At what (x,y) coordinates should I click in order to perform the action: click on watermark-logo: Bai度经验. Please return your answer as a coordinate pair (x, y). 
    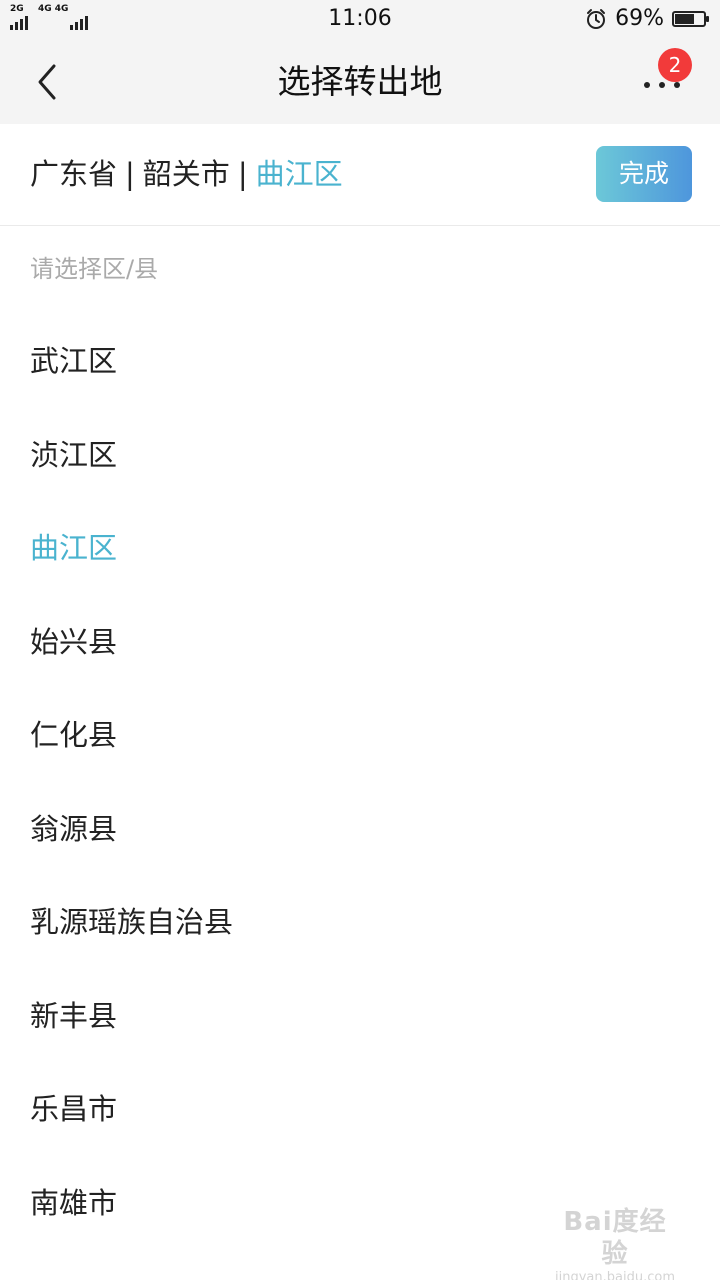
    Looking at the image, I should click on (615, 1238).